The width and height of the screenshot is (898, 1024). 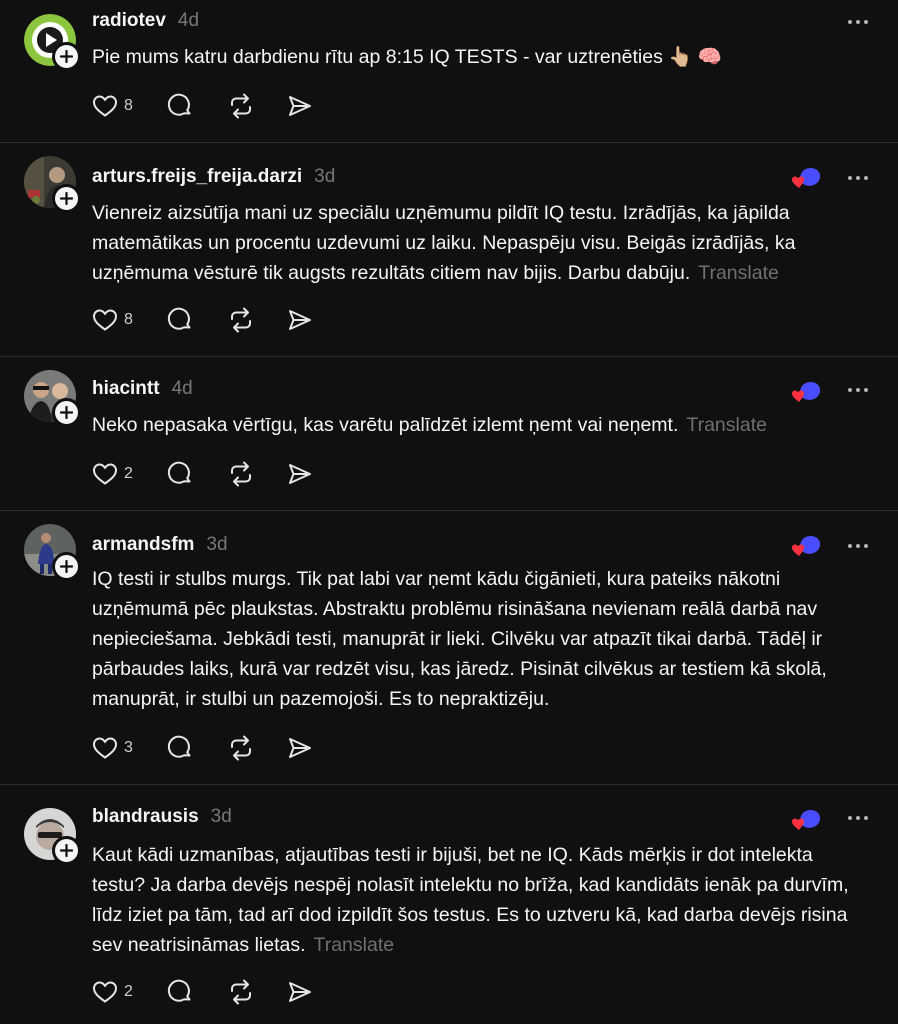 I want to click on username: armandsfm, so click(x=143, y=545).